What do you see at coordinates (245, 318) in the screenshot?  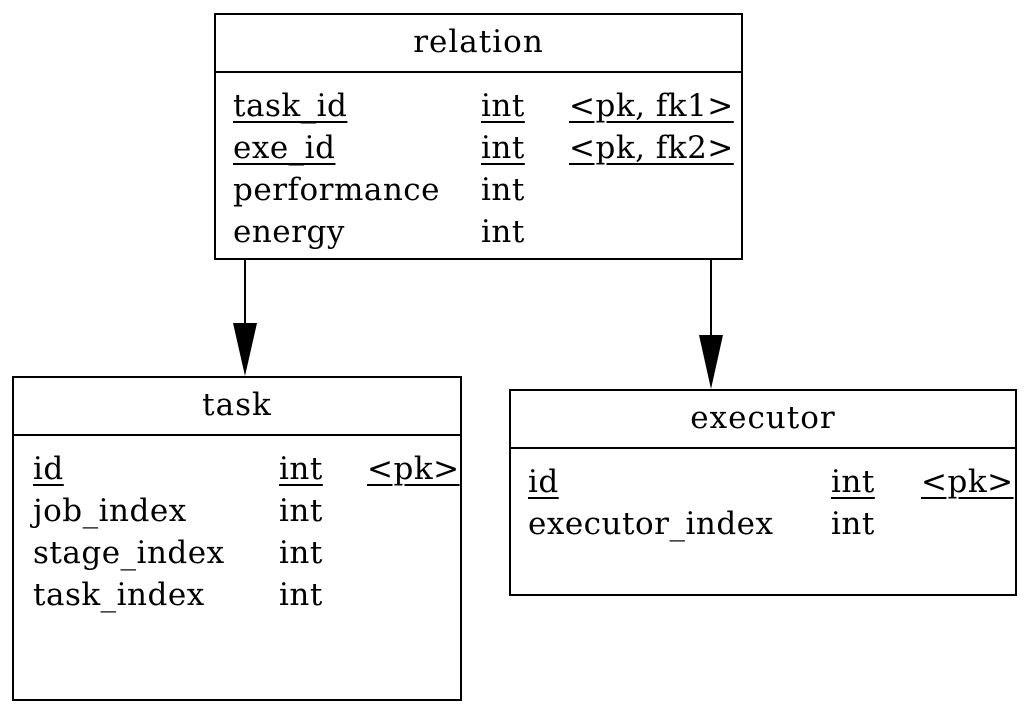 I see `link-relation-task` at bounding box center [245, 318].